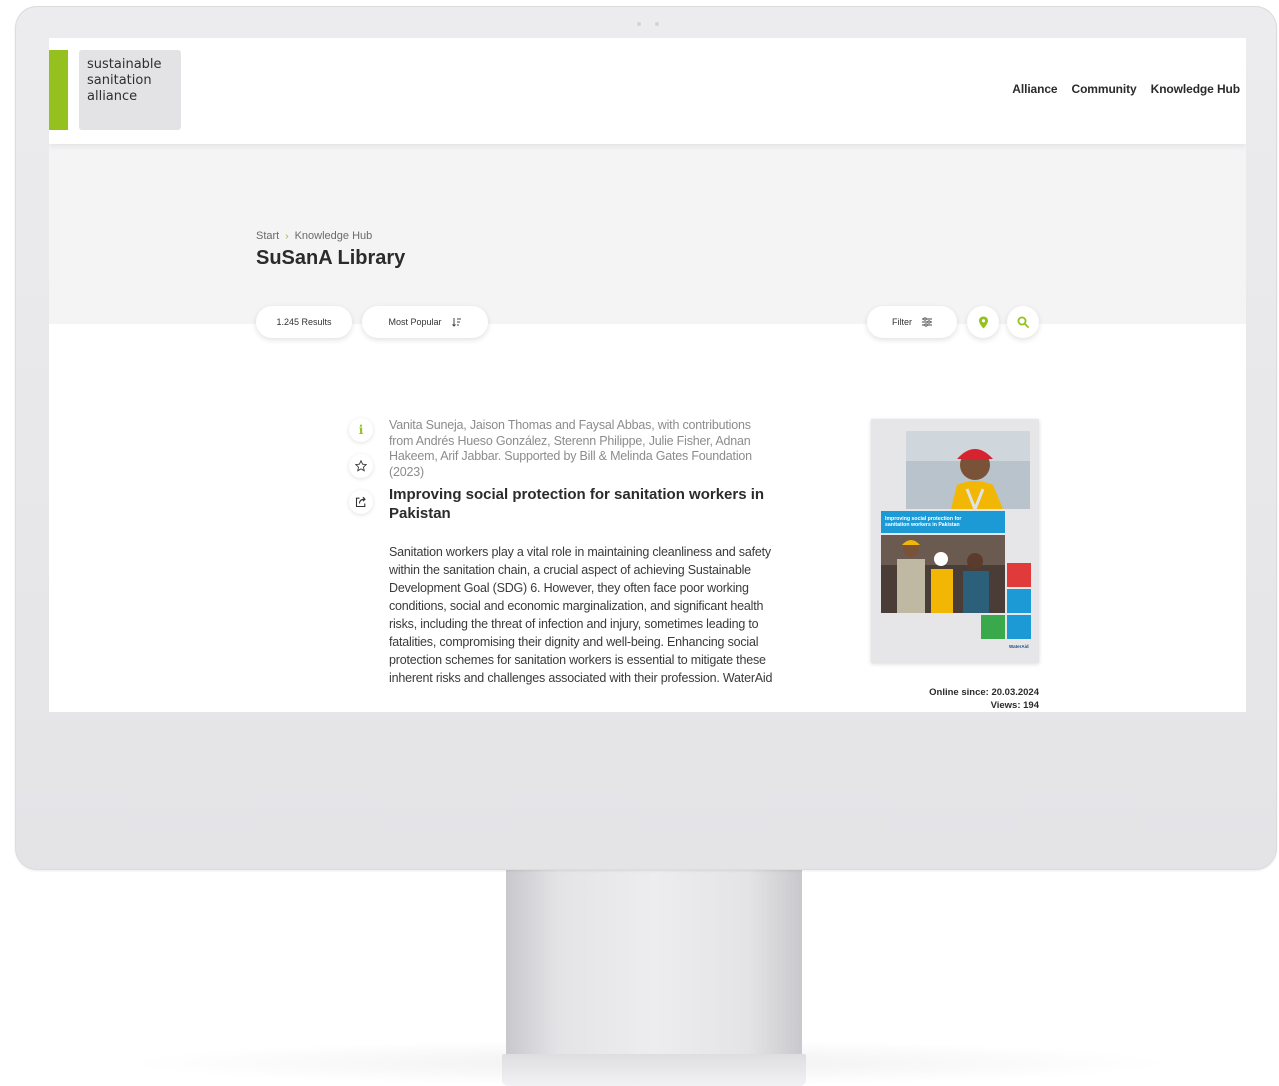 The width and height of the screenshot is (1279, 1086). I want to click on result-actions: i, so click(361, 466).